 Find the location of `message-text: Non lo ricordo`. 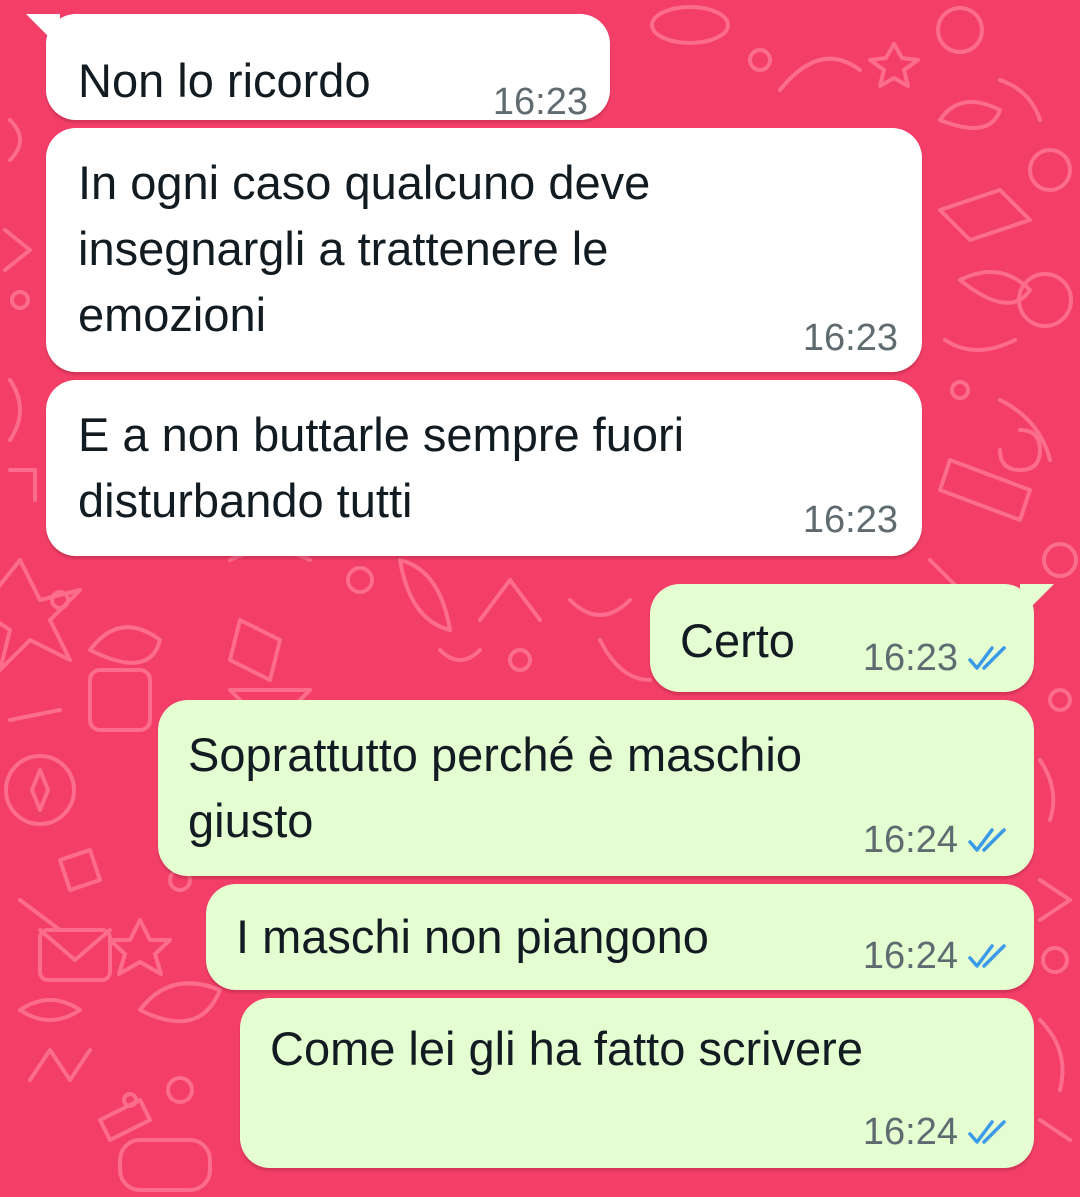

message-text: Non lo ricordo is located at coordinates (224, 80).